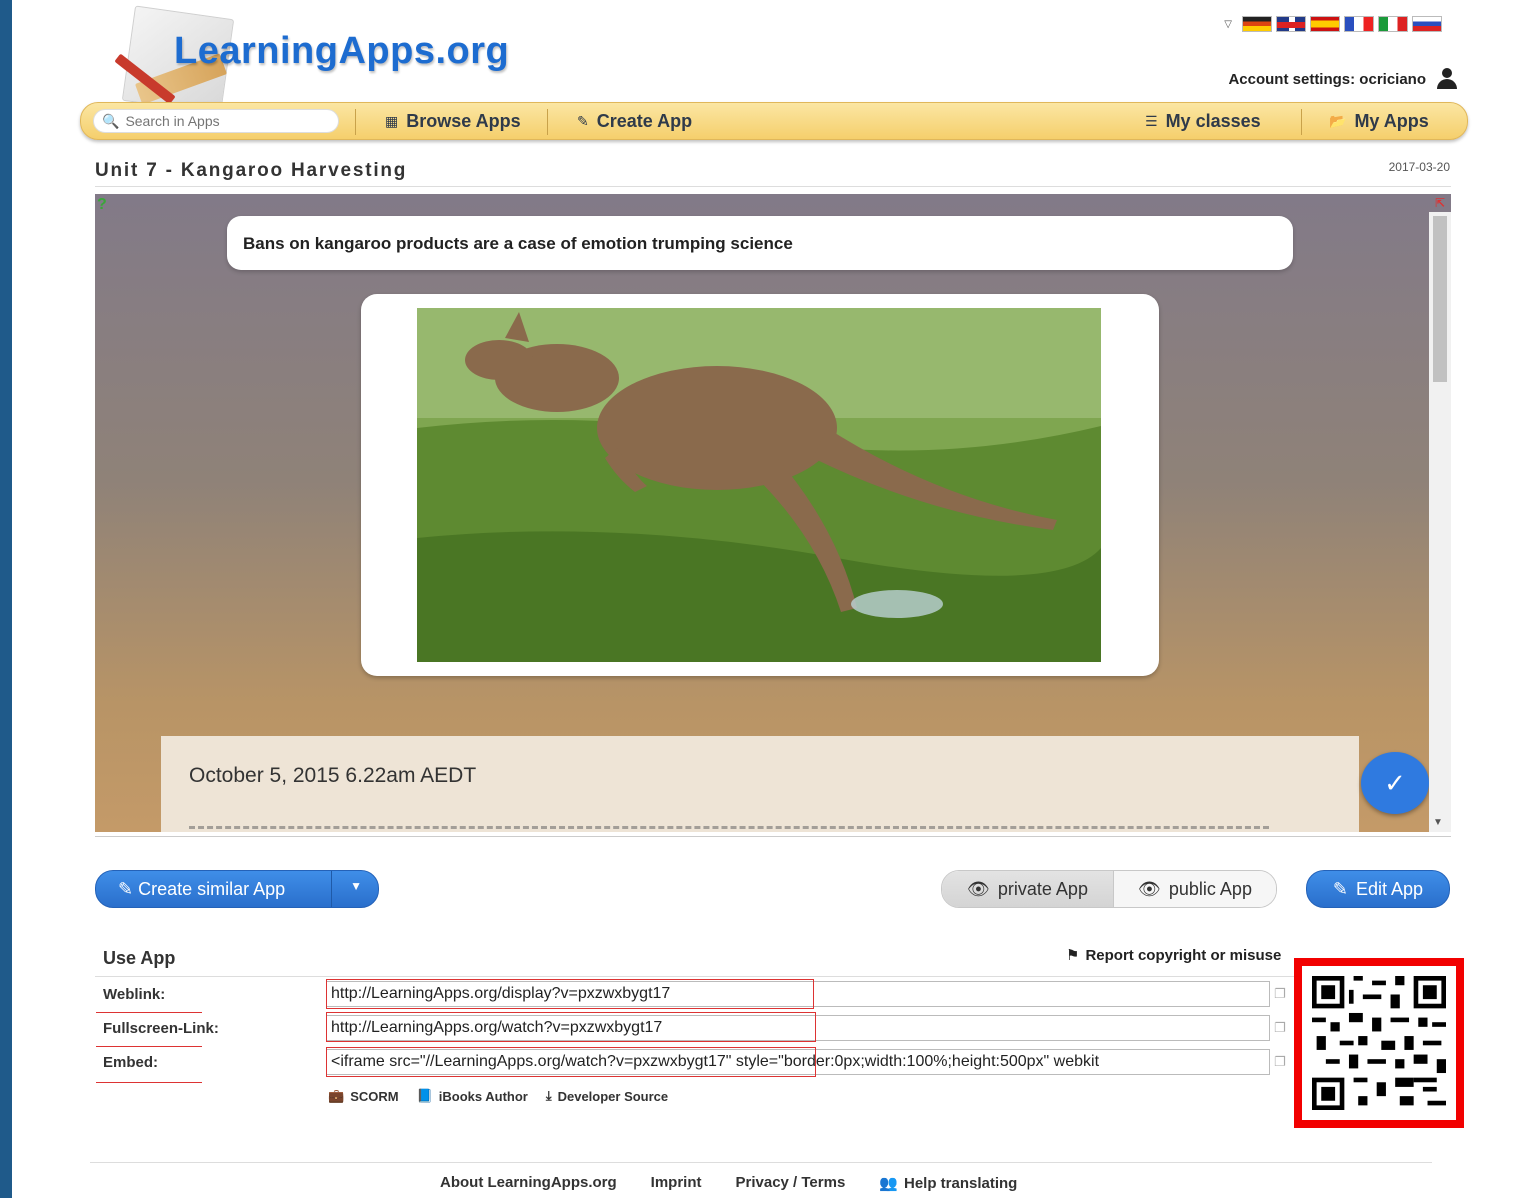 The height and width of the screenshot is (1198, 1532). I want to click on report-misuse-link: ⚑ Report copyright or misuse, so click(1174, 955).